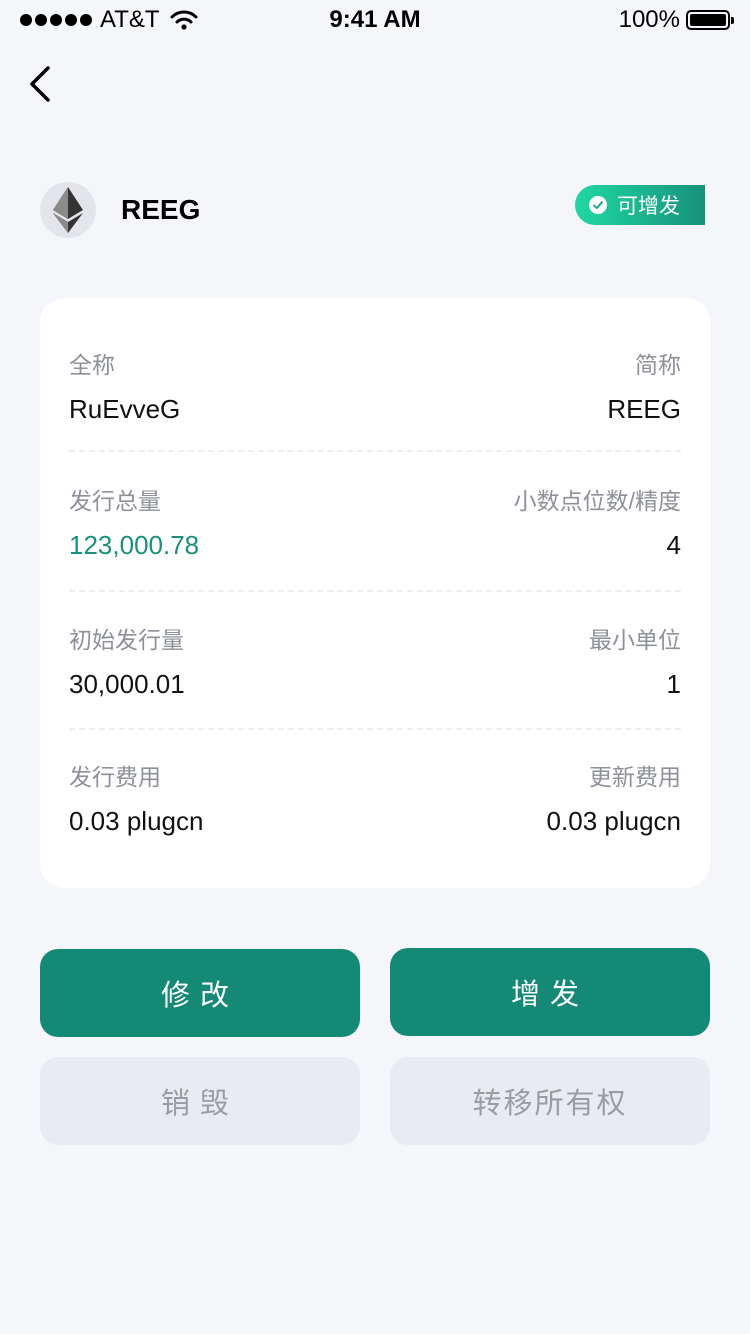 Image resolution: width=750 pixels, height=1334 pixels. Describe the element at coordinates (115, 777) in the screenshot. I see `issue-fee-label: 发行费用` at that location.